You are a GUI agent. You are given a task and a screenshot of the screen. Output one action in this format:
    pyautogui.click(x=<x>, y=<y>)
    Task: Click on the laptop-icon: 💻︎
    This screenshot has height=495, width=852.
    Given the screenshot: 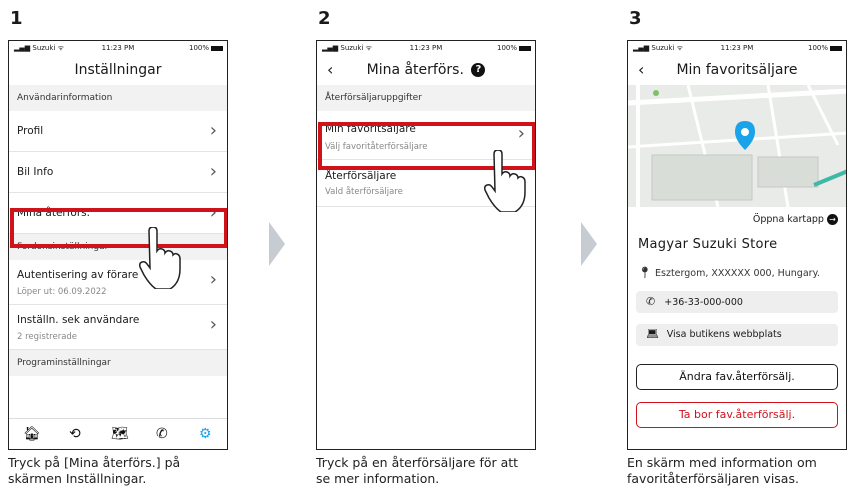 What is the action you would take?
    pyautogui.click(x=652, y=334)
    